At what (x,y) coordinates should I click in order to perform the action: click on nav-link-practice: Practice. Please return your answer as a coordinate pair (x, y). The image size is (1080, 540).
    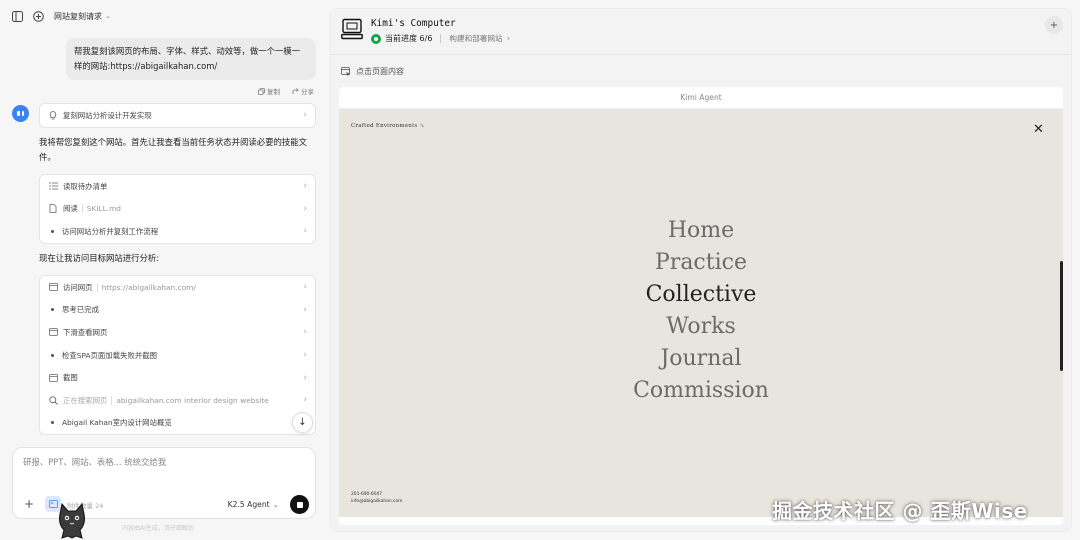
    Looking at the image, I should click on (701, 263).